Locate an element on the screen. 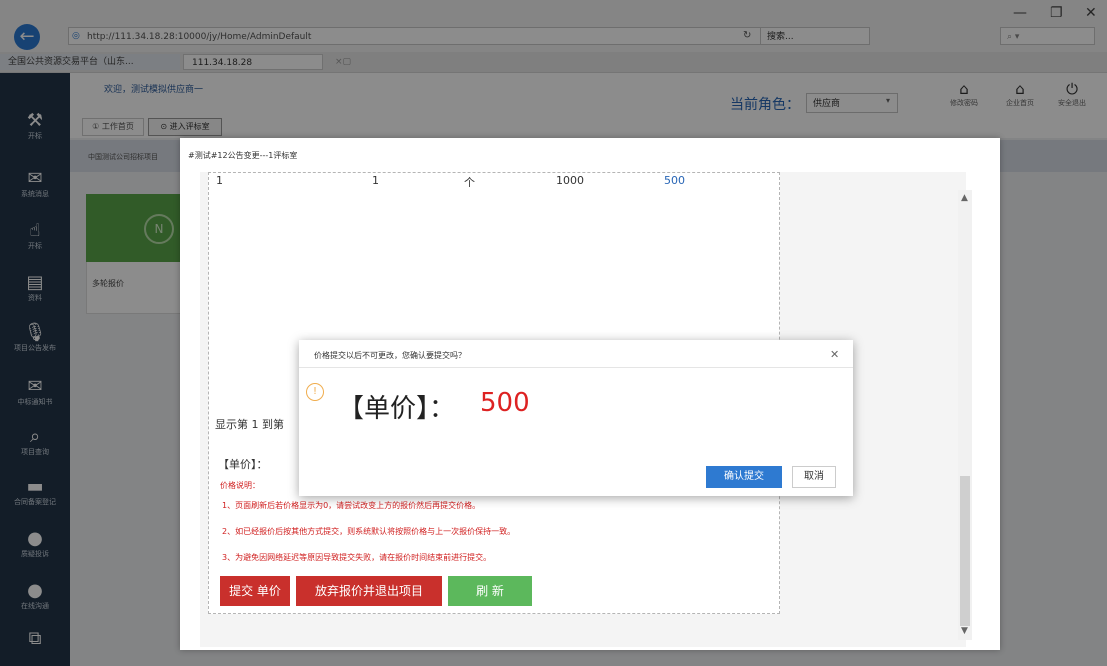 The width and height of the screenshot is (1107, 666). dialog-price-label: 【单价】： is located at coordinates (397, 409).